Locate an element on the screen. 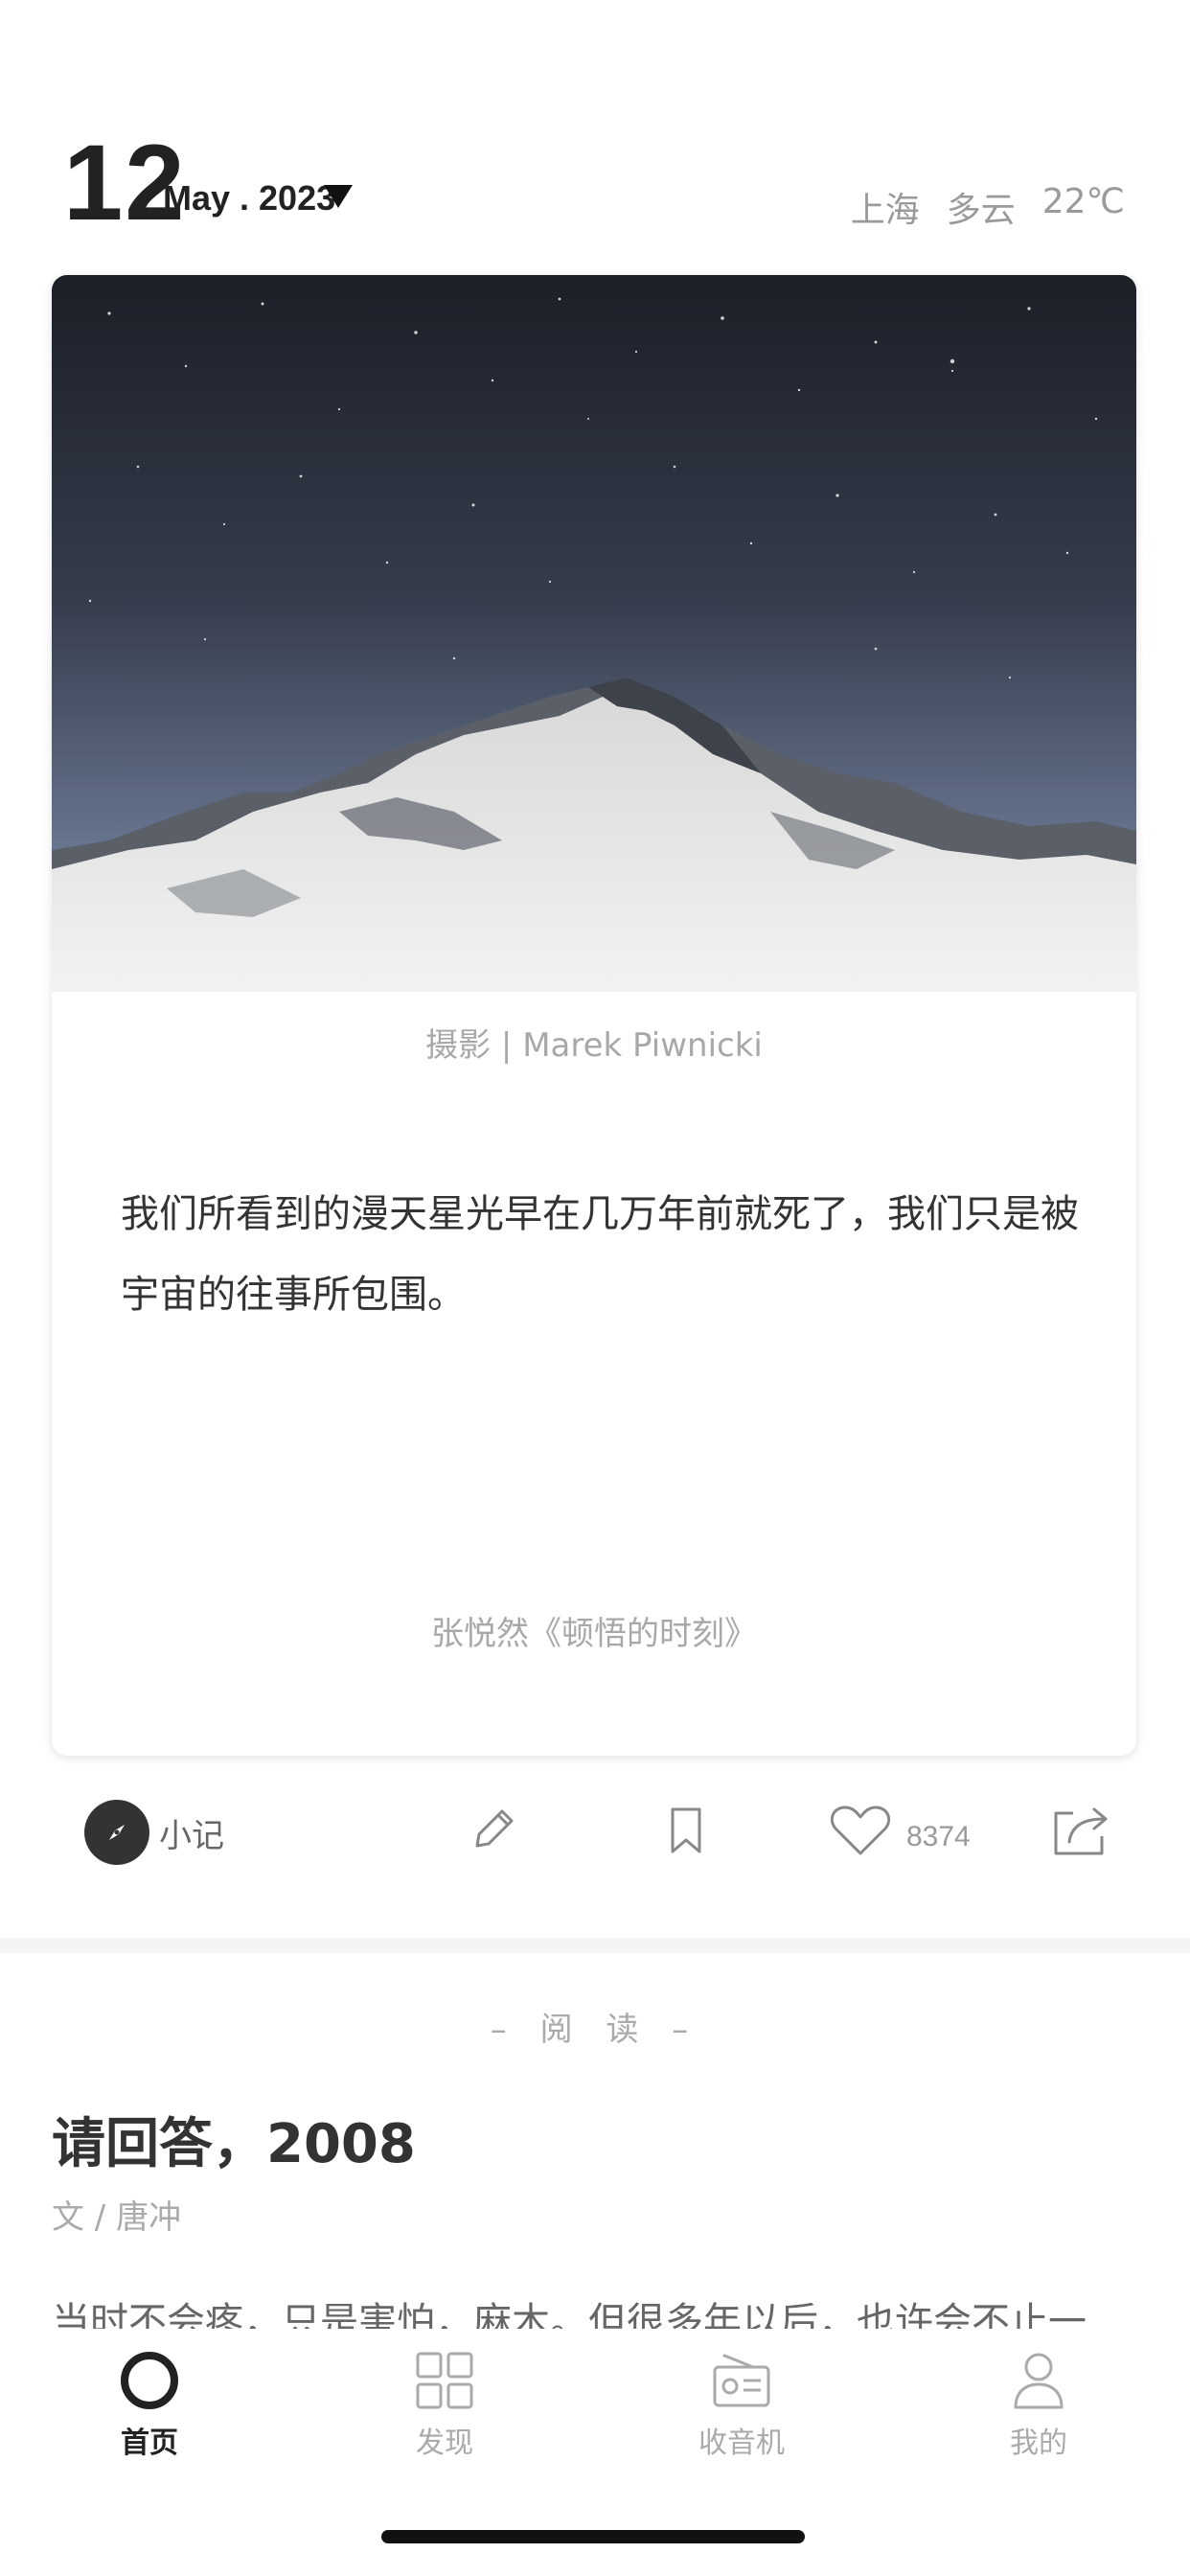  weather-info: 上海 多云 22℃ is located at coordinates (988, 207).